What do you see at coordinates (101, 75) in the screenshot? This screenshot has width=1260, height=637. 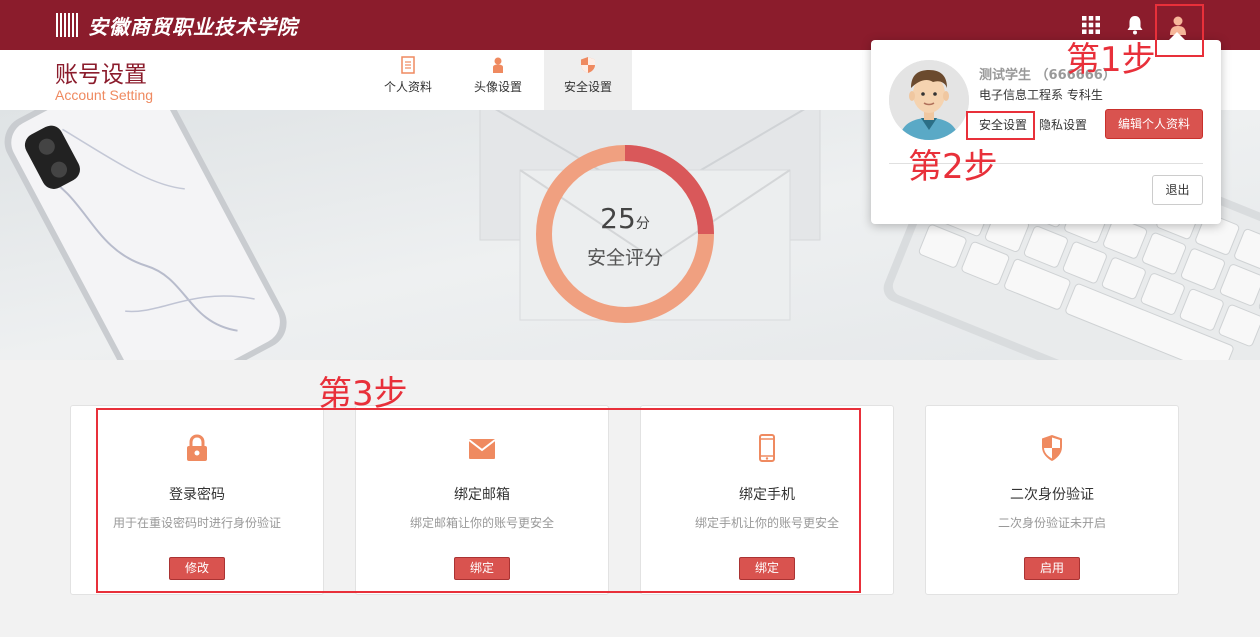 I see `page-title: 账号设置` at bounding box center [101, 75].